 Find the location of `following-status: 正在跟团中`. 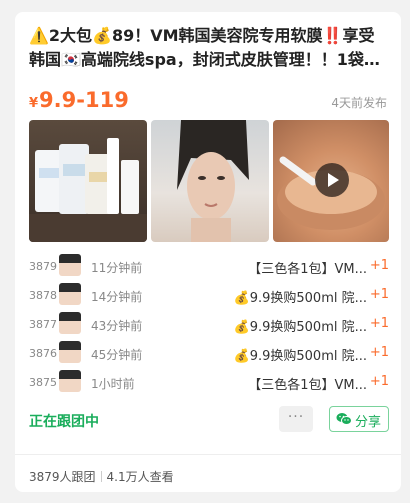

following-status: 正在跟团中 is located at coordinates (64, 422).